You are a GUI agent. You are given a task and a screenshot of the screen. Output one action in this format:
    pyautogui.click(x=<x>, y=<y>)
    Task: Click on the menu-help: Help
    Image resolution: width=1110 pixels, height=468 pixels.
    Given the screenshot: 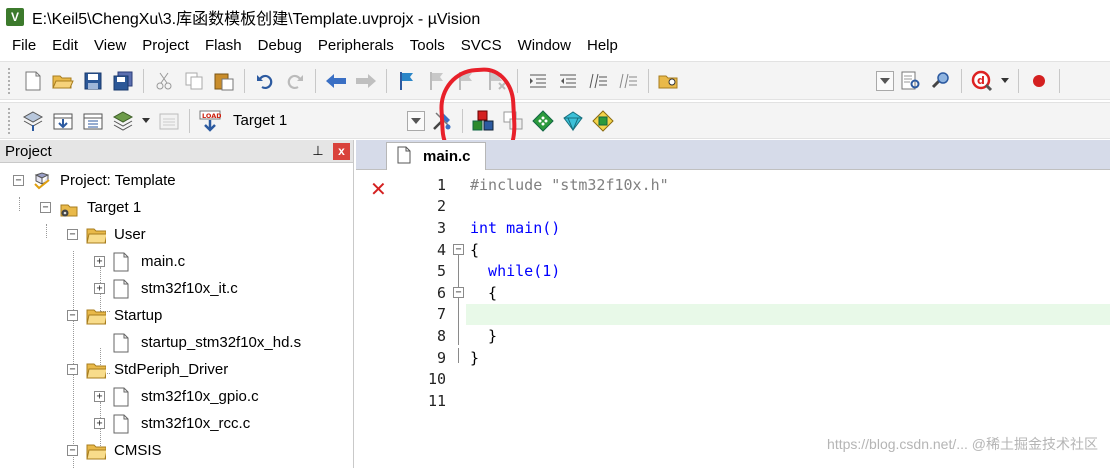 What is the action you would take?
    pyautogui.click(x=602, y=46)
    